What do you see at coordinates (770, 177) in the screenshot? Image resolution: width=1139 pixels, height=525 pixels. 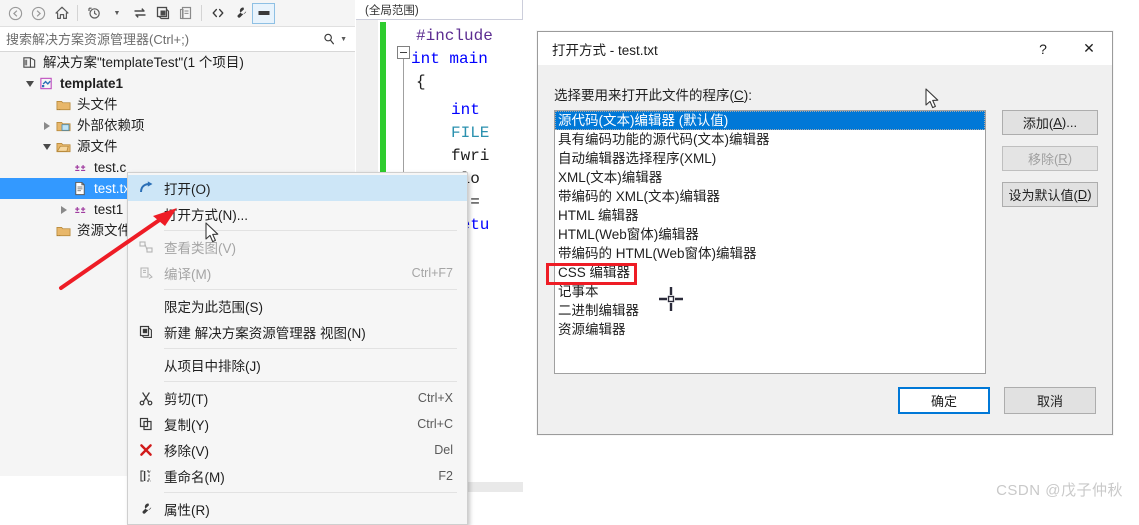 I see `editor-list-item: XML(文本)编辑器` at bounding box center [770, 177].